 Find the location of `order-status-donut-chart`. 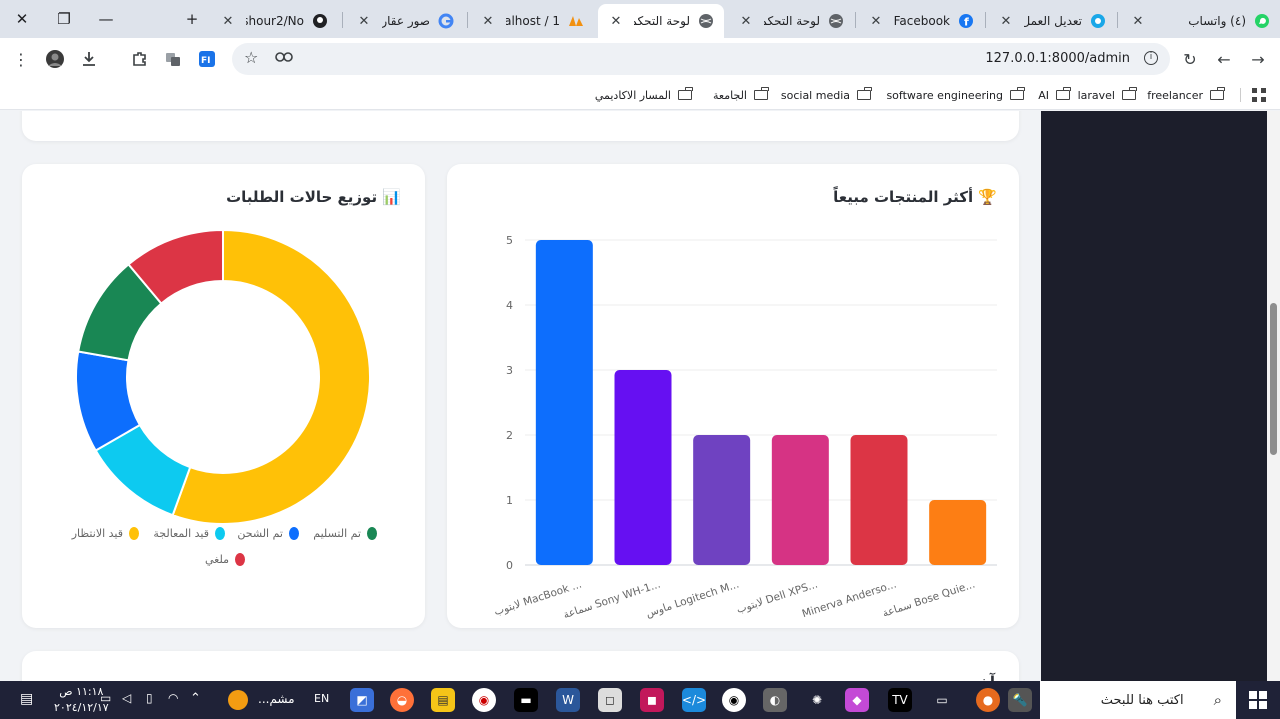

order-status-donut-chart is located at coordinates (223, 376).